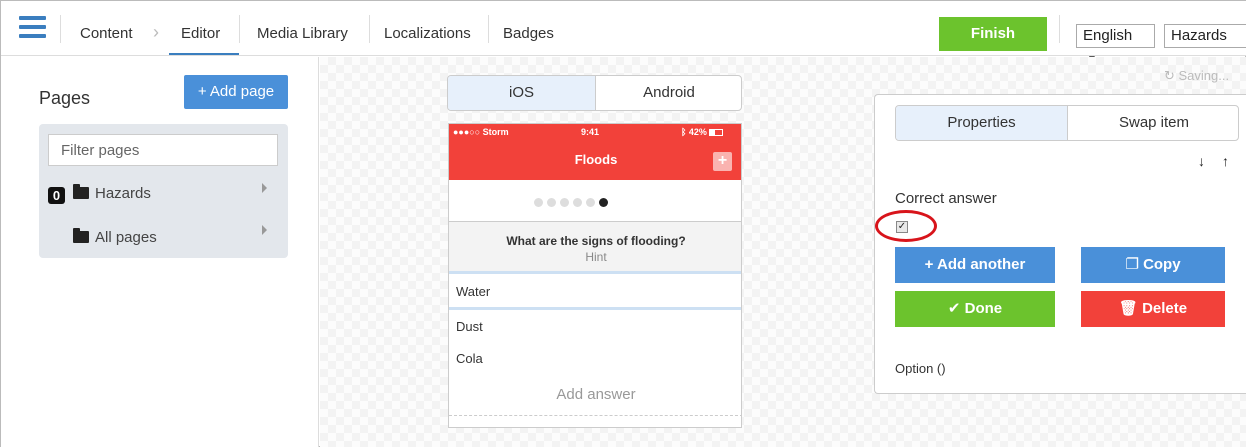 The height and width of the screenshot is (447, 1246). I want to click on breadcrumb-editor: Editor, so click(200, 33).